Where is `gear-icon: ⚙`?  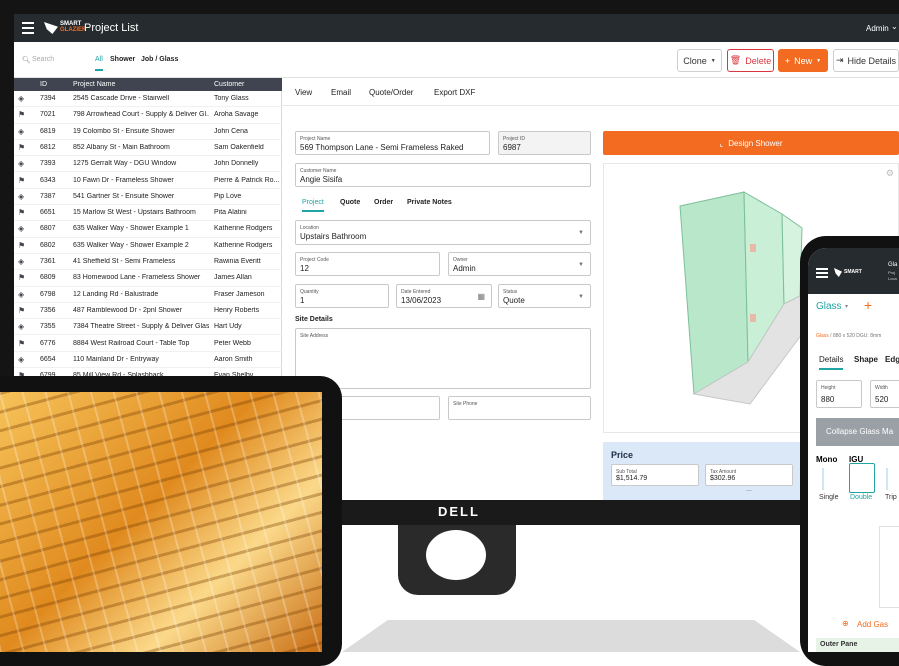 gear-icon: ⚙ is located at coordinates (890, 173).